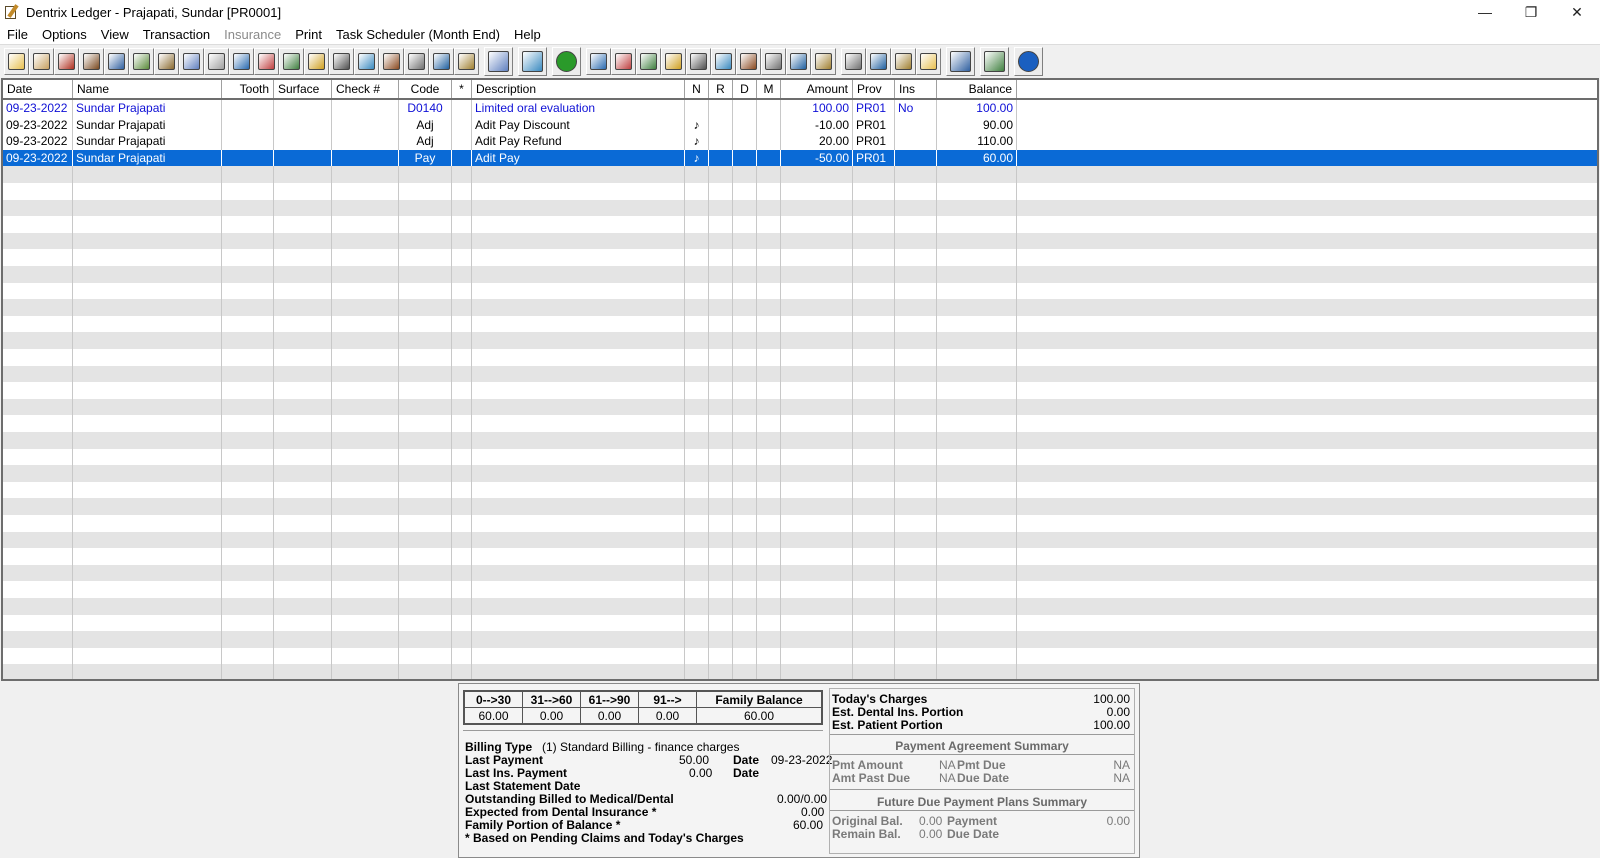 The width and height of the screenshot is (1600, 858). Describe the element at coordinates (697, 89) in the screenshot. I see `col-n-header: N` at that location.